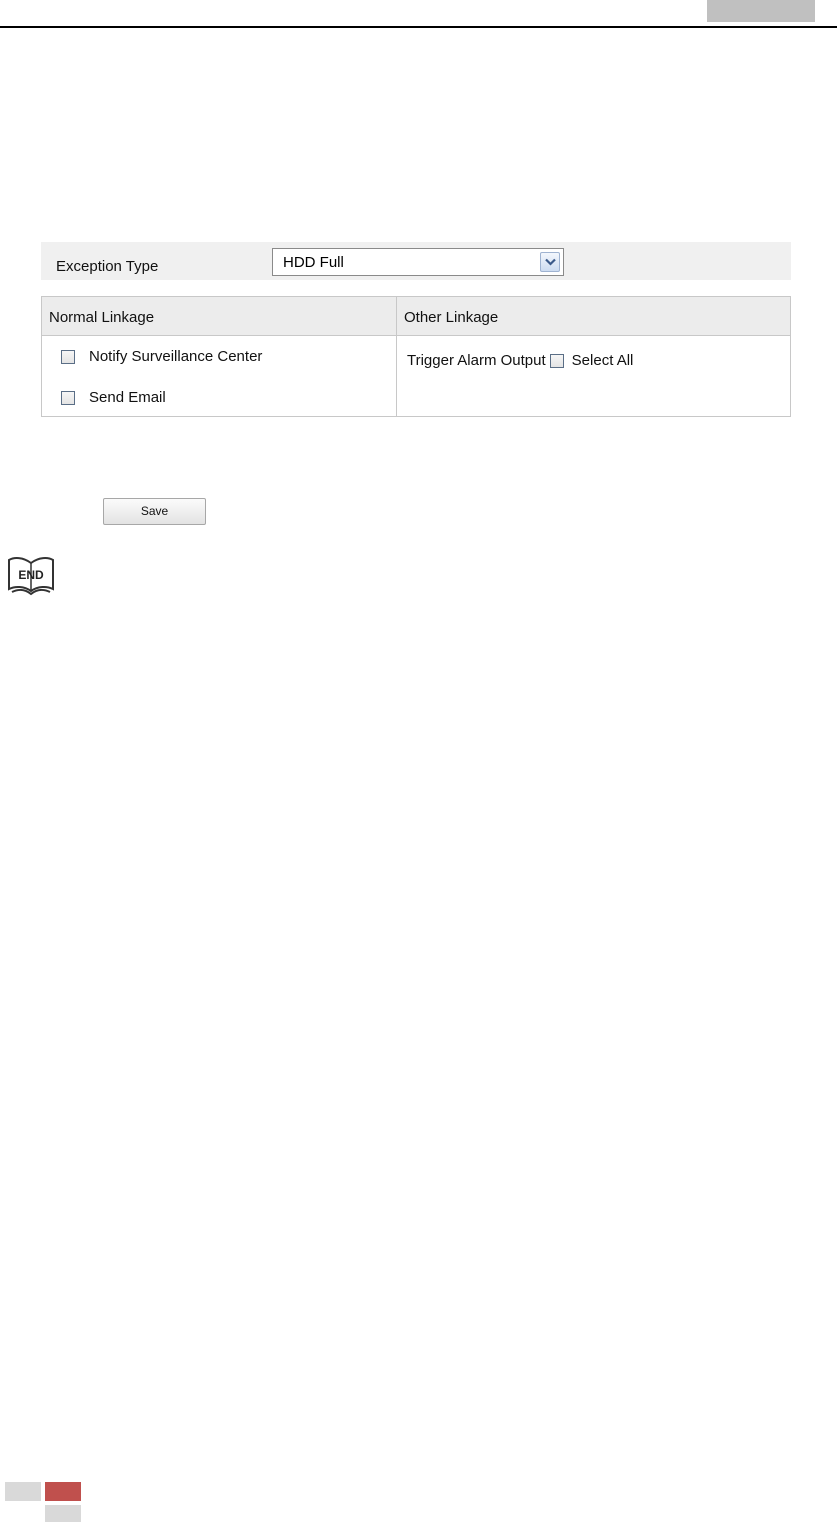 The height and width of the screenshot is (1525, 837). I want to click on footer-square-gray, so click(23, 1491).